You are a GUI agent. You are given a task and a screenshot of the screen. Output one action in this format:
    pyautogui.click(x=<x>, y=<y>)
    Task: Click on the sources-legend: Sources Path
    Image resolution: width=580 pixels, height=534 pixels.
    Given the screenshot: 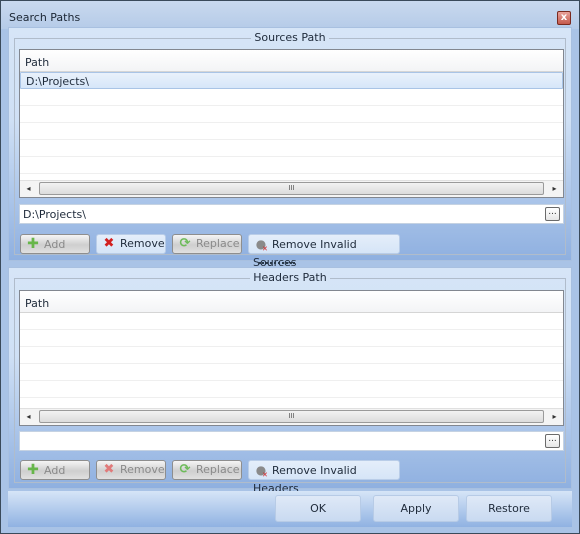 What is the action you would take?
    pyautogui.click(x=290, y=37)
    